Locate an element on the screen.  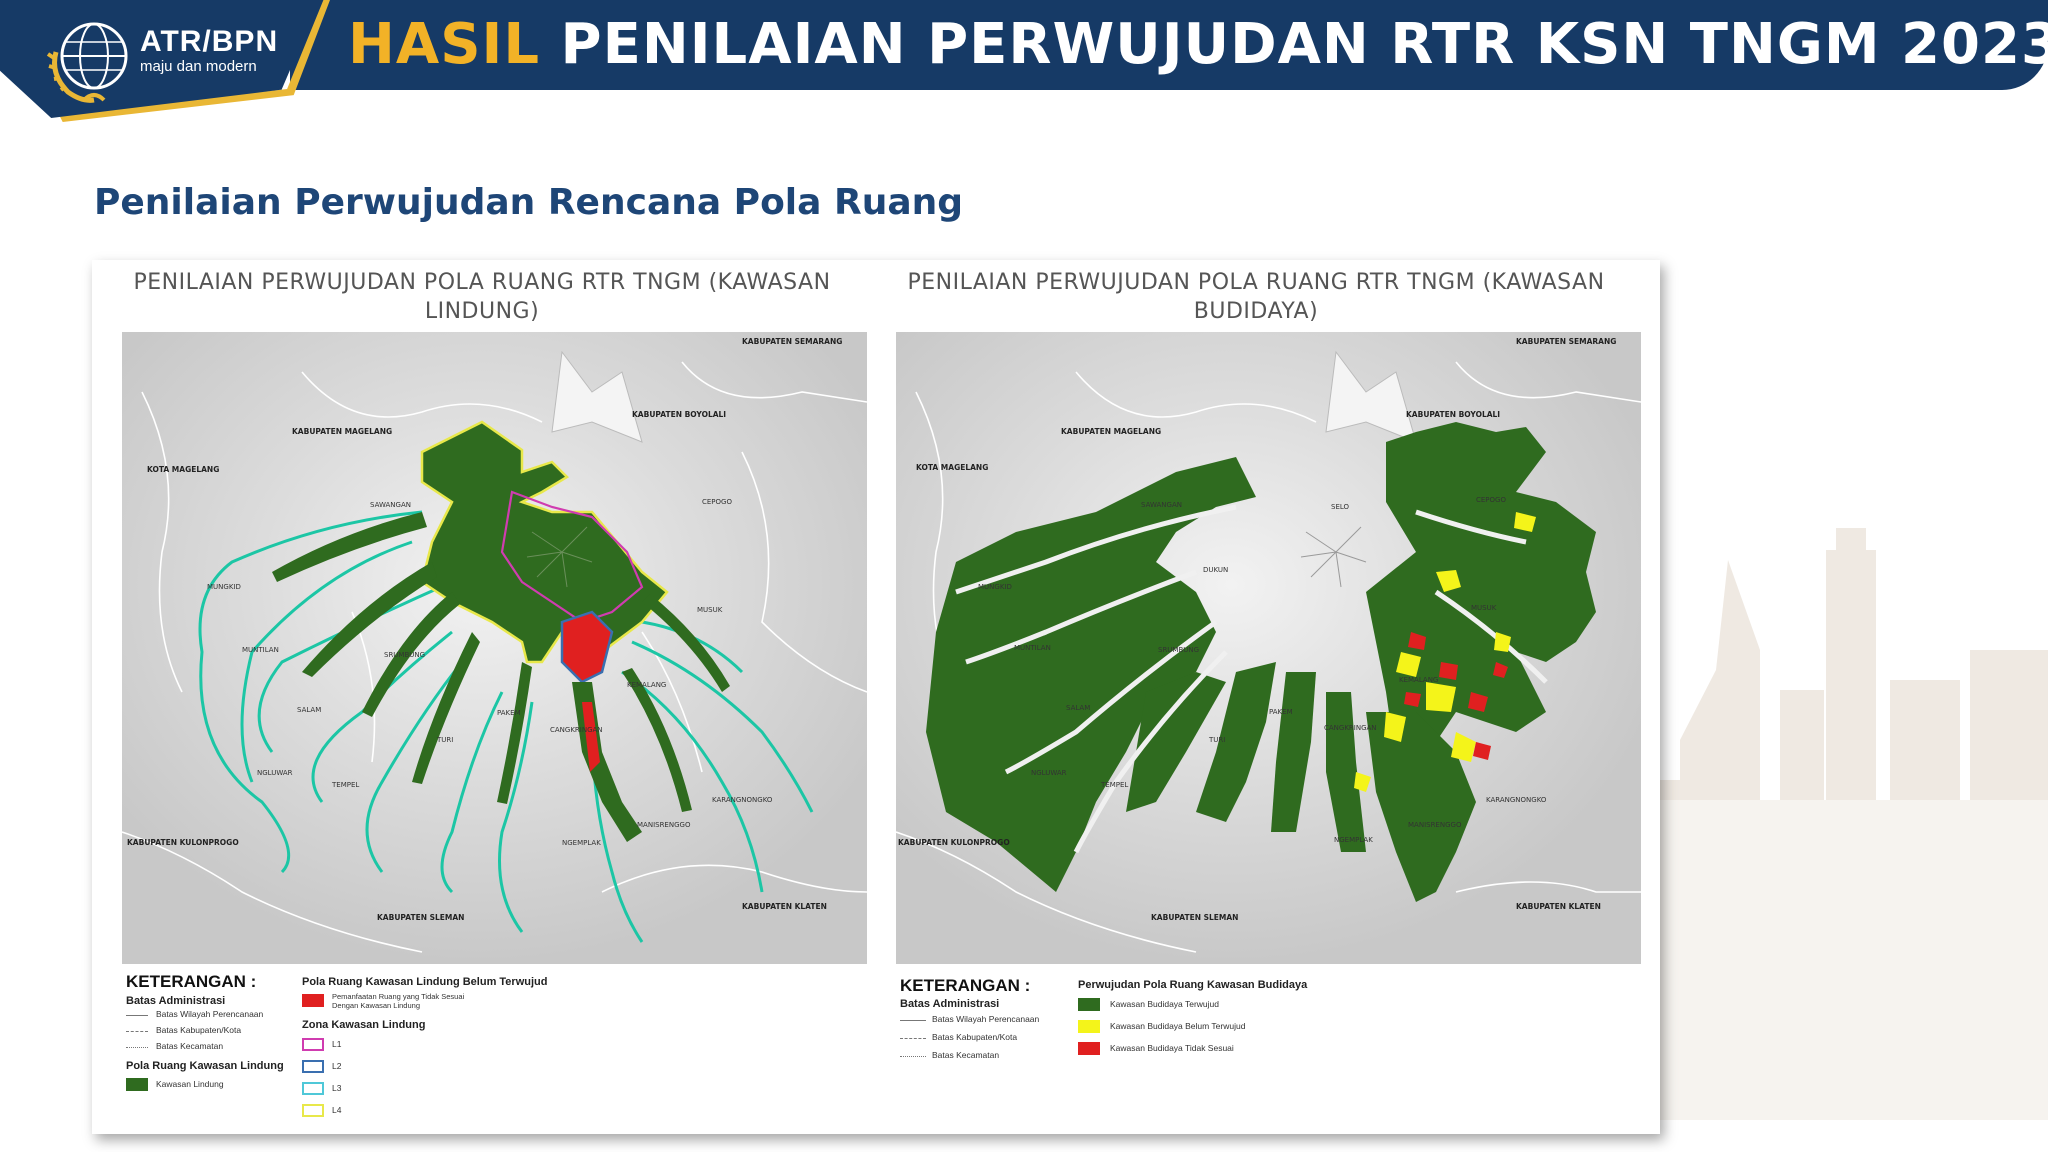
logo-name: ATR/BPN is located at coordinates (209, 41).